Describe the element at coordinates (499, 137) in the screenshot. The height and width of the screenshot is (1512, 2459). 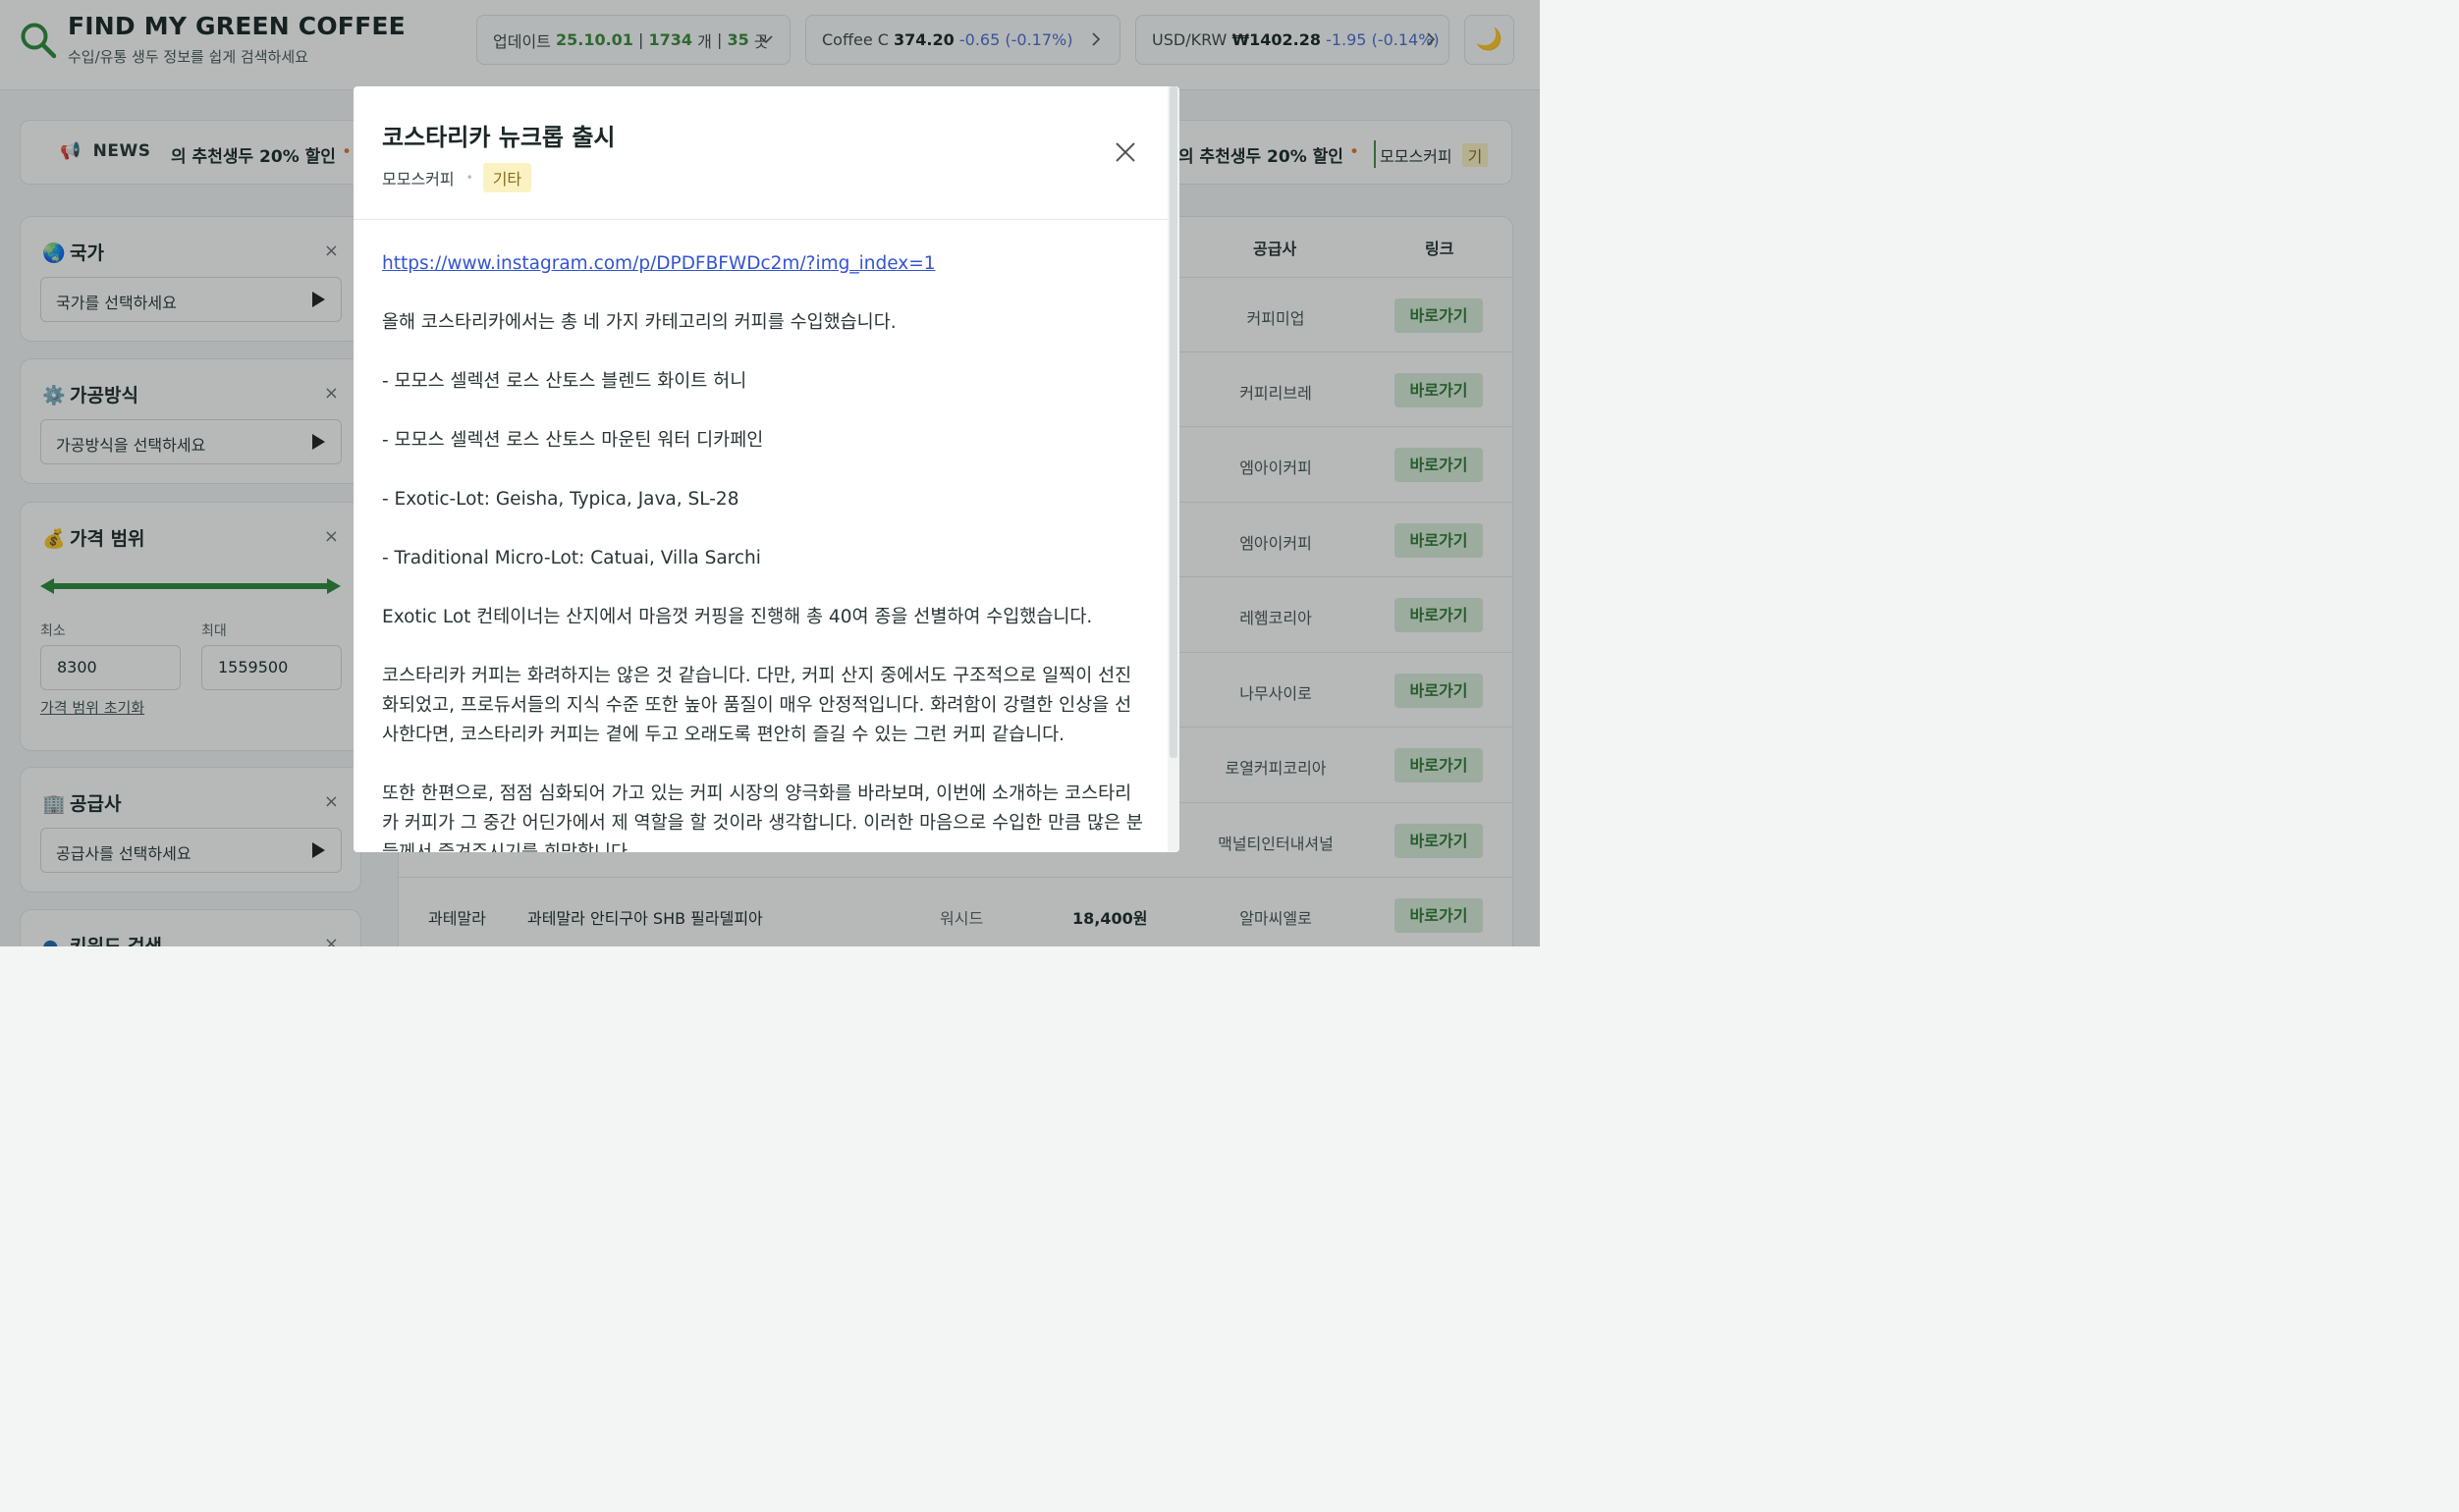
I see `modal-title: 코스타리카 뉴크롭 출시` at that location.